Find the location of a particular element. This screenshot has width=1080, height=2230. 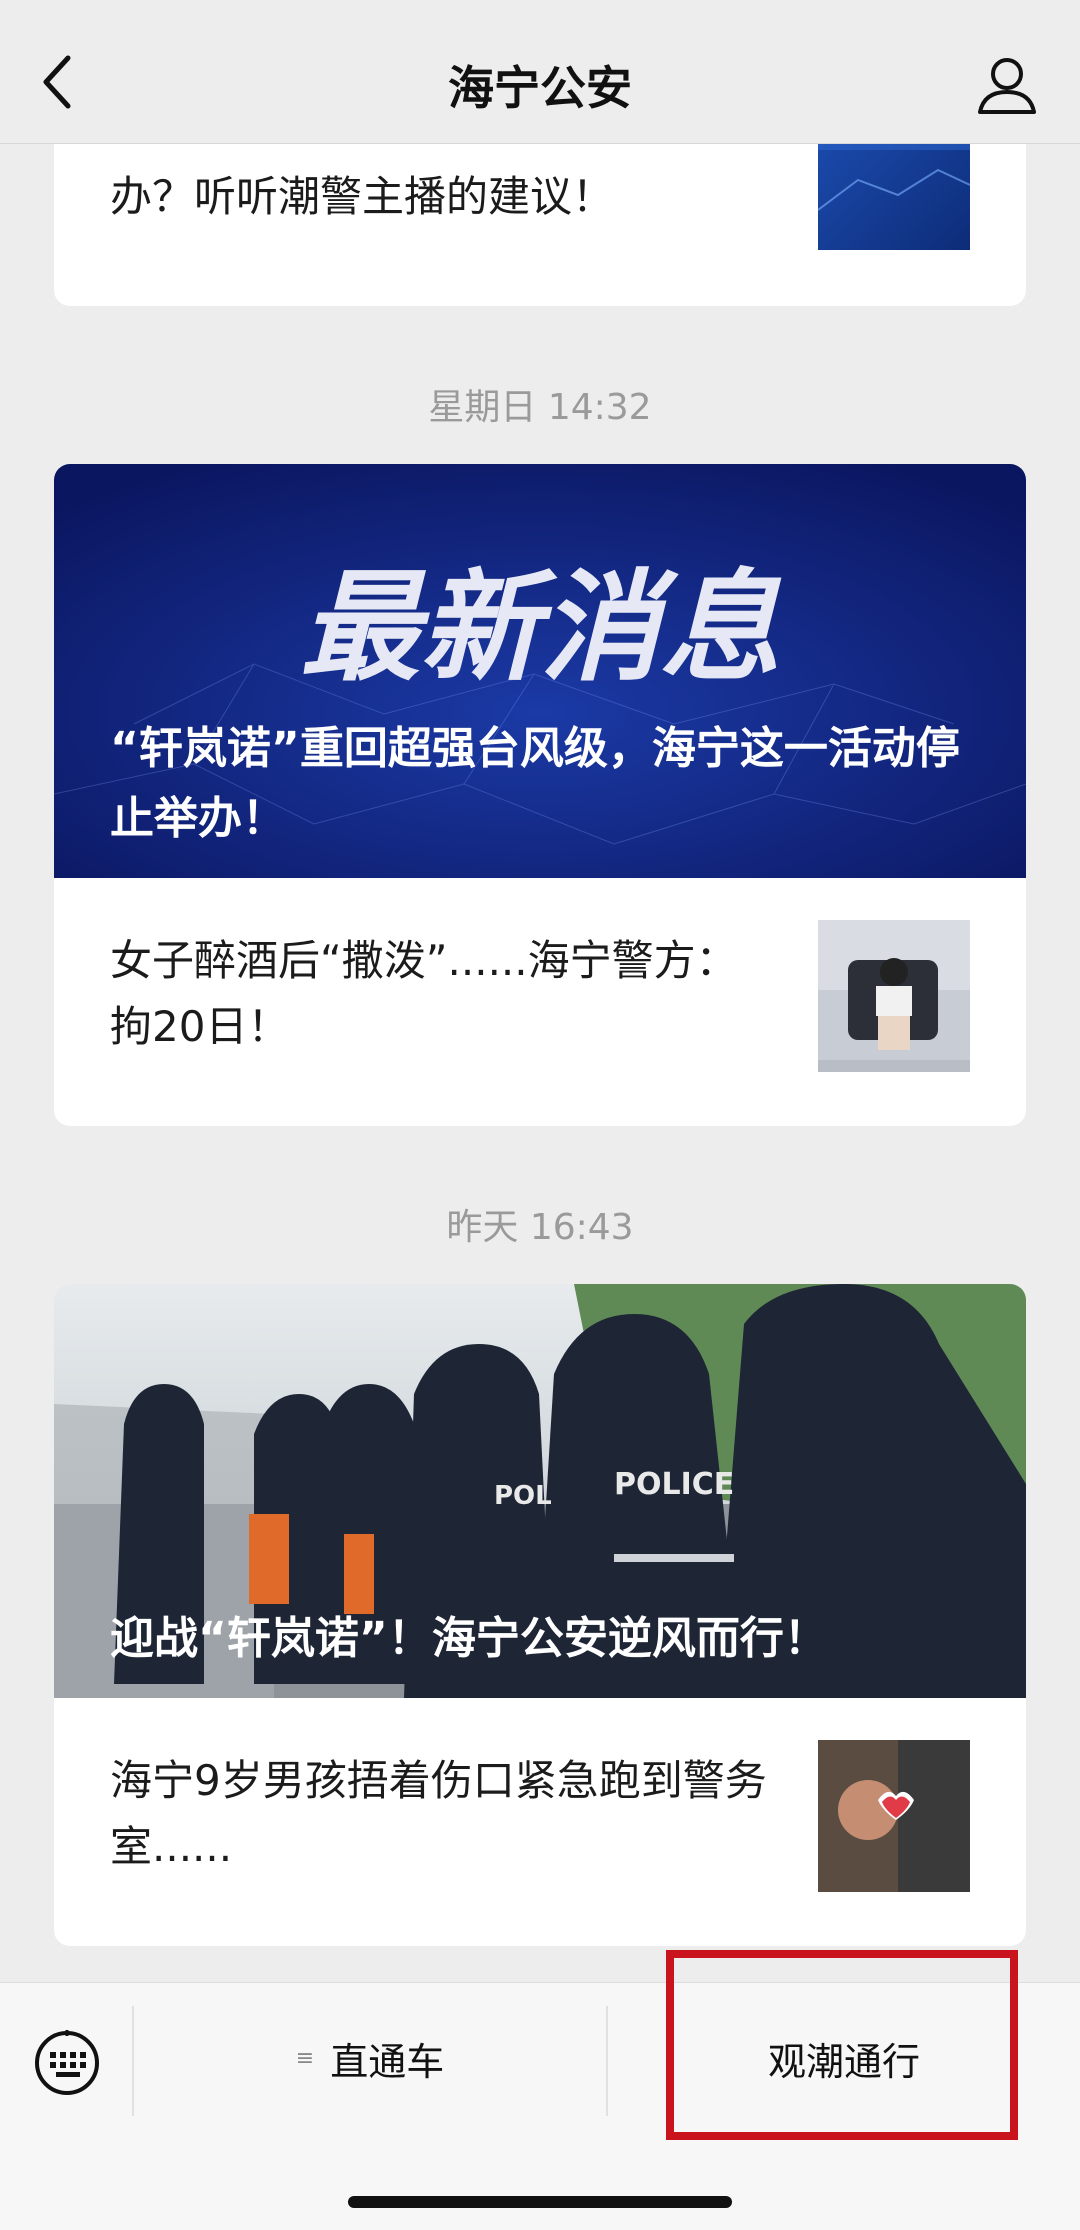

svg-text: POL is located at coordinates (523, 1496).